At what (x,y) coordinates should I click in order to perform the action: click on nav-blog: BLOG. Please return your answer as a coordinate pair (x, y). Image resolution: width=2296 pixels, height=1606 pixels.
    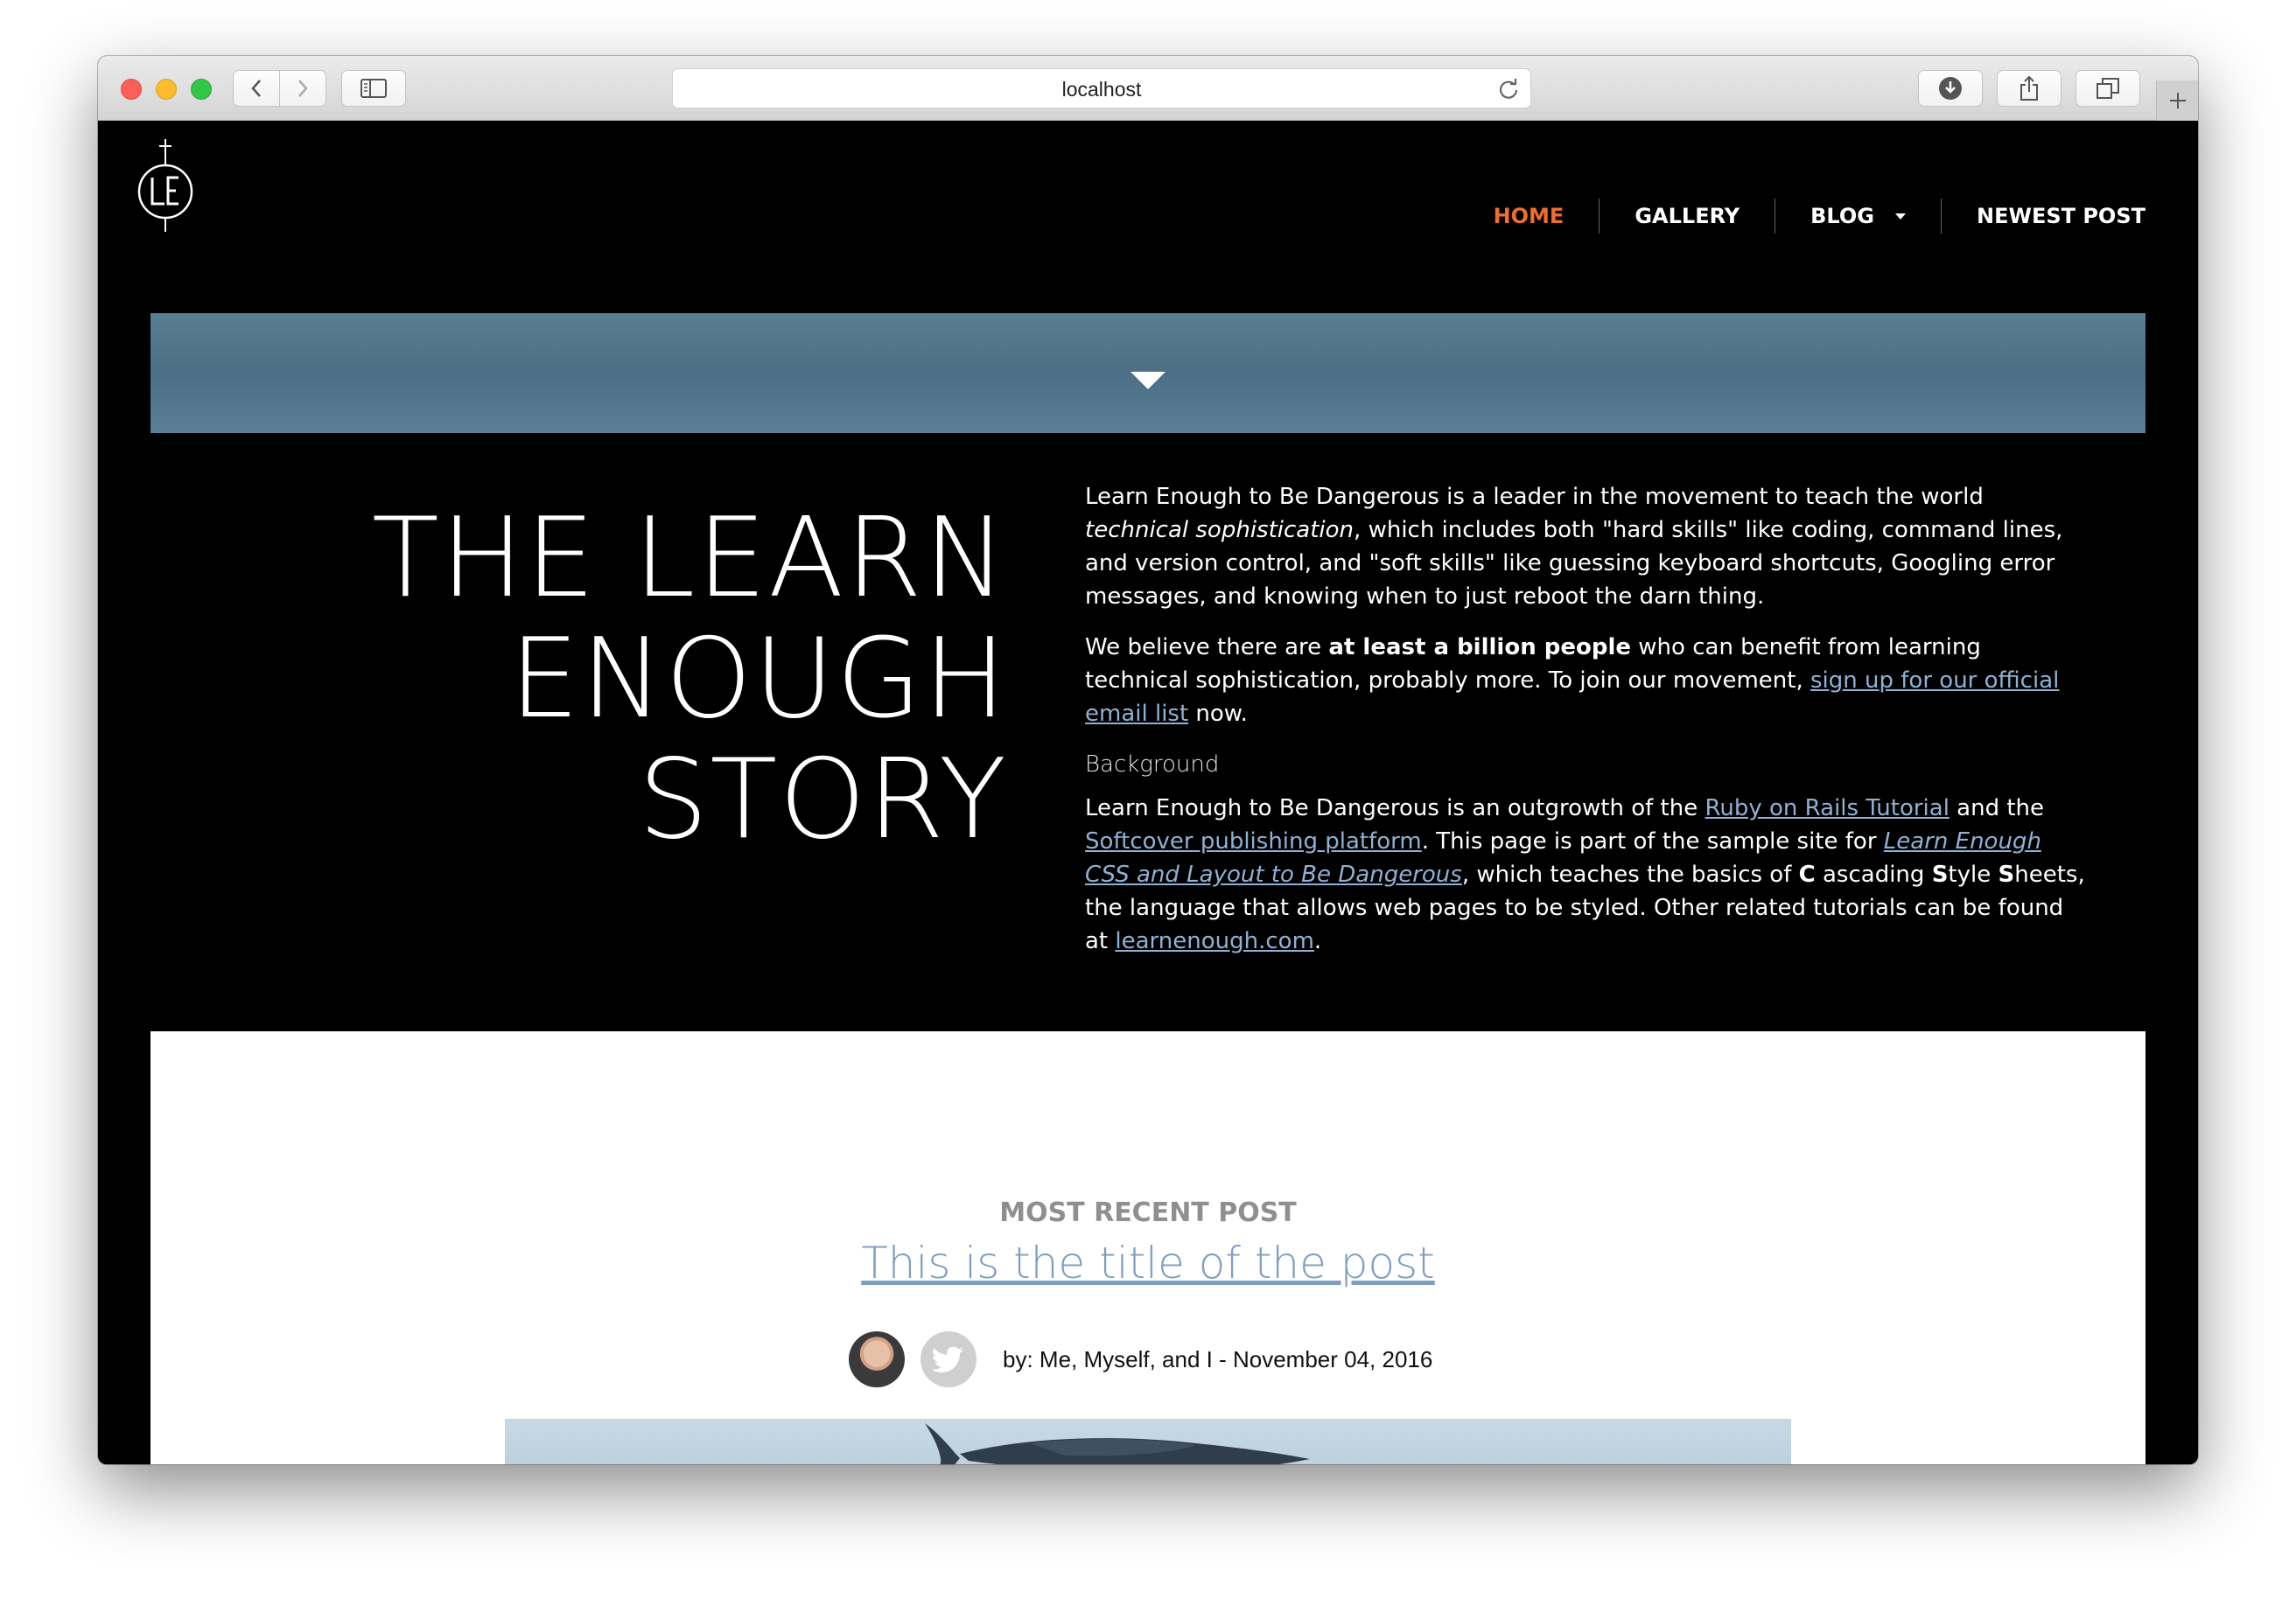
    Looking at the image, I should click on (1857, 216).